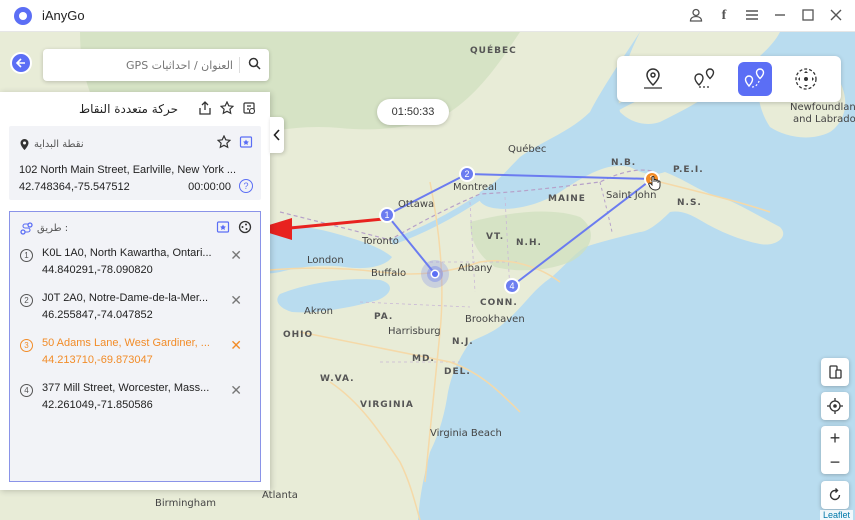  What do you see at coordinates (26, 345) in the screenshot?
I see `route-item-number: 3` at bounding box center [26, 345].